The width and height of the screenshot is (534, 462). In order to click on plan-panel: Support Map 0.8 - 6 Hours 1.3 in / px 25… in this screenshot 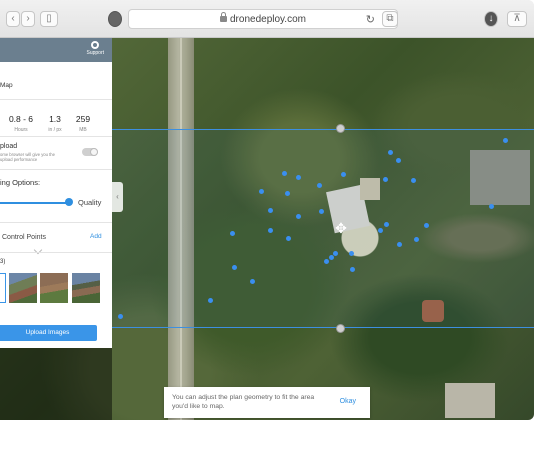, I will do `click(56, 193)`.